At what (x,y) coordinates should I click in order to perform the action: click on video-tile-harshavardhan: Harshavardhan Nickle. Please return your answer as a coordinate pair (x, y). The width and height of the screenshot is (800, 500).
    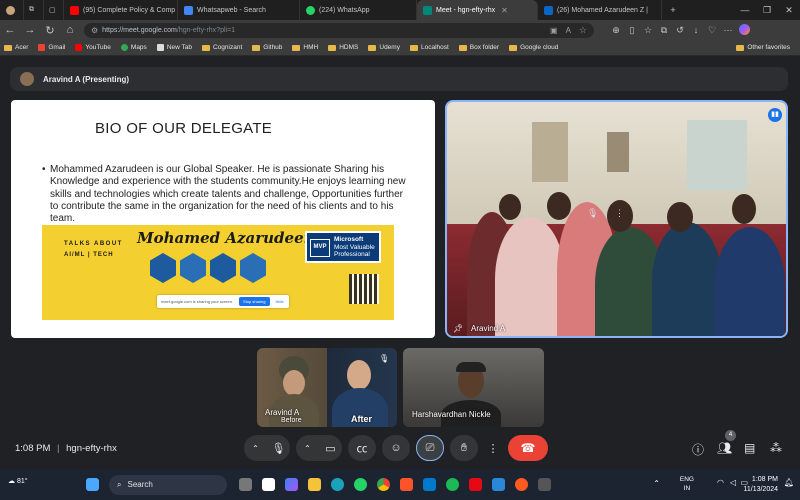
    Looking at the image, I should click on (473, 387).